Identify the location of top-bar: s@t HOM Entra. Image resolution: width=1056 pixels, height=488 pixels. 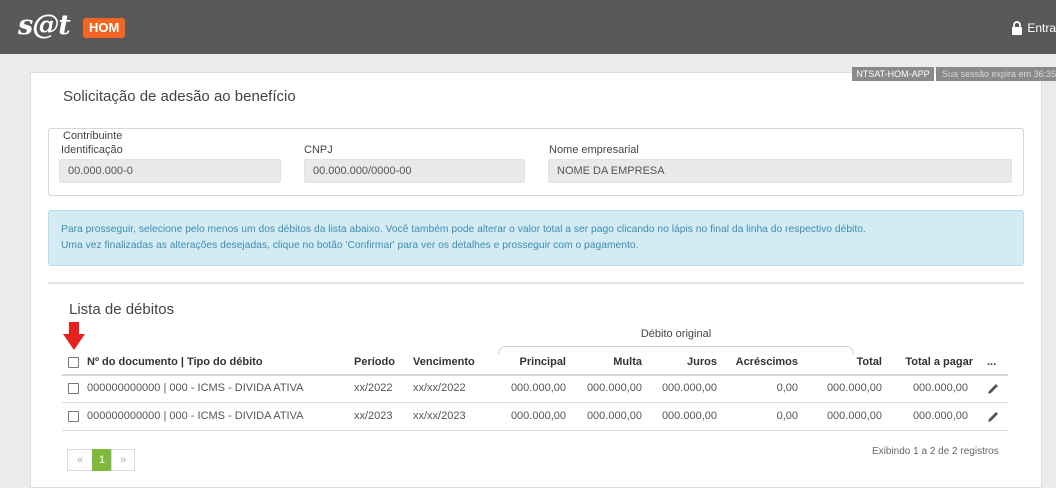
(528, 27).